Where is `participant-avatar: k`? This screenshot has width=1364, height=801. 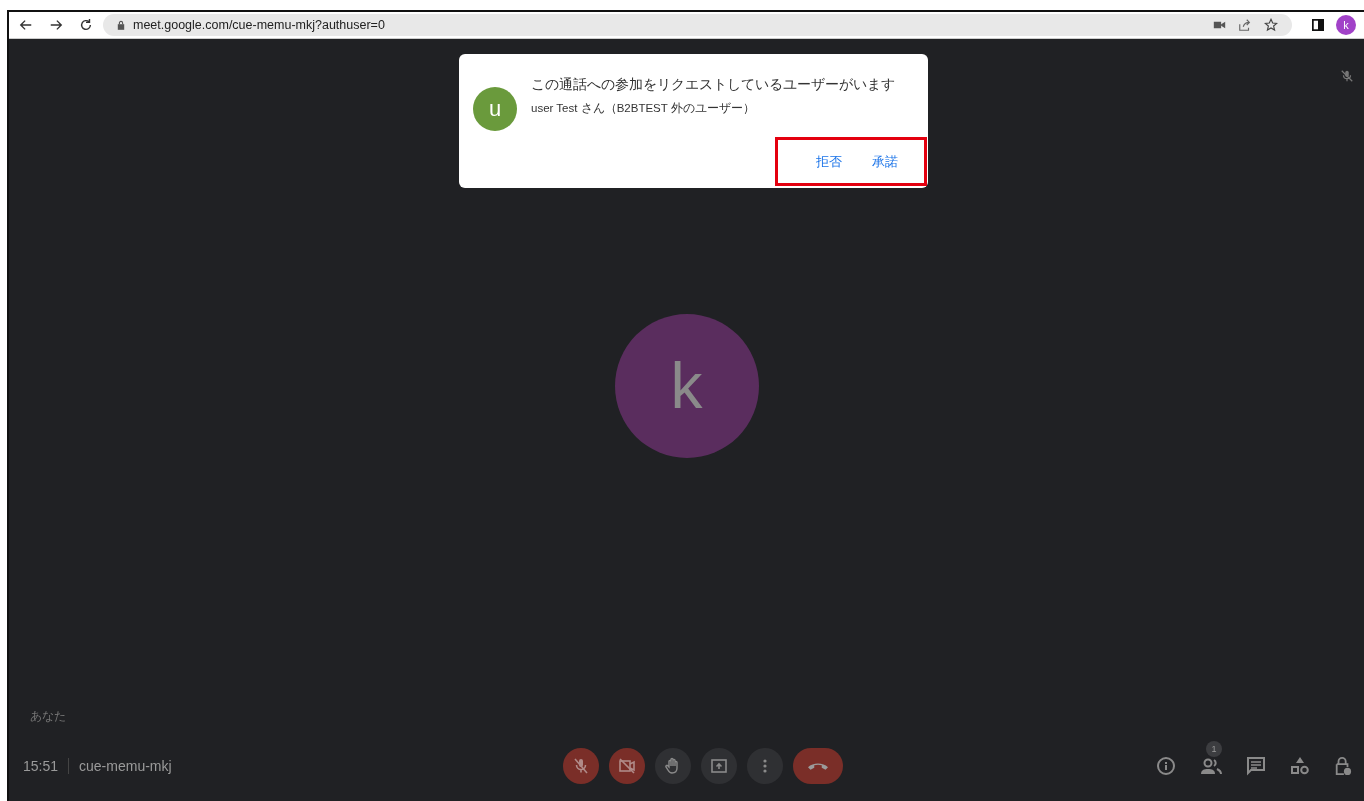 participant-avatar: k is located at coordinates (686, 386).